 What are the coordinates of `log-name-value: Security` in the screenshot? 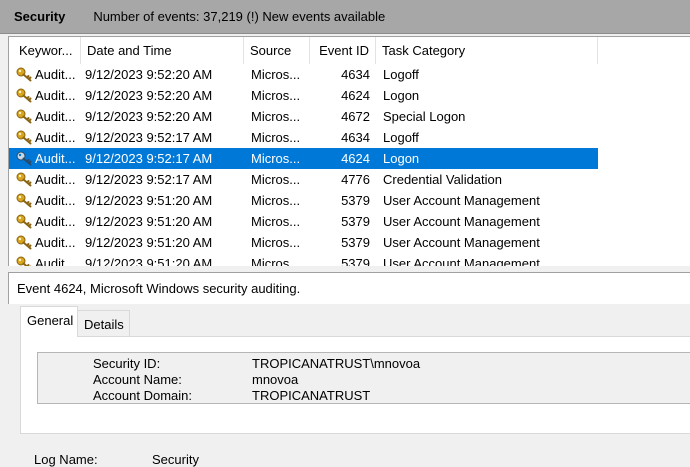 It's located at (175, 459).